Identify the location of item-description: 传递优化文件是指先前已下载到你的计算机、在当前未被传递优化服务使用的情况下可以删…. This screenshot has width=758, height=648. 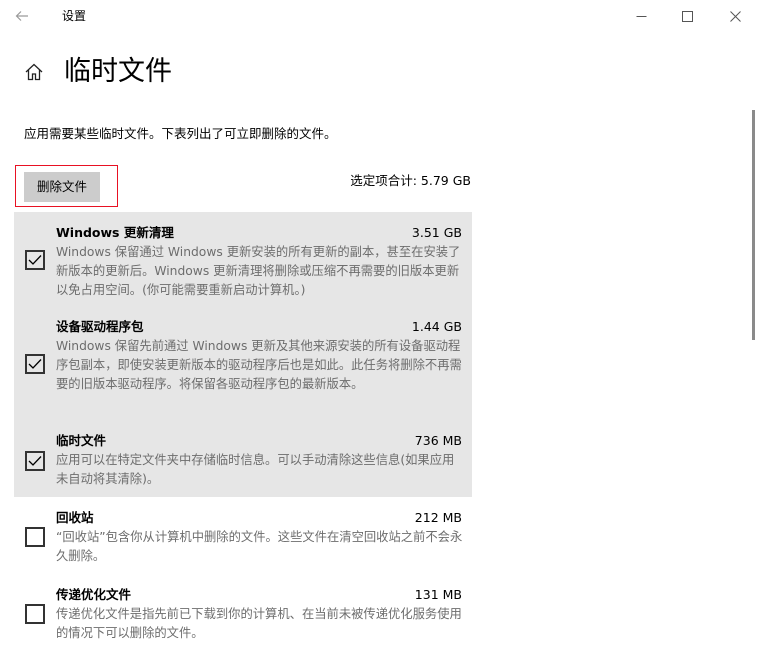
(259, 623).